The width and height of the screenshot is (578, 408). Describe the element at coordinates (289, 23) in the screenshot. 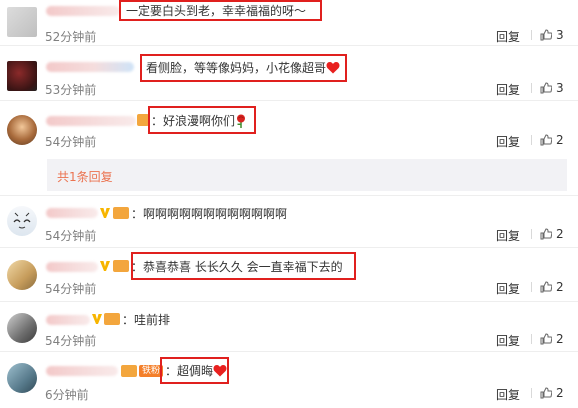

I see `comment-item: 一定要白头到老，幸幸福福的呀～ 52分钟前 回复 3` at that location.